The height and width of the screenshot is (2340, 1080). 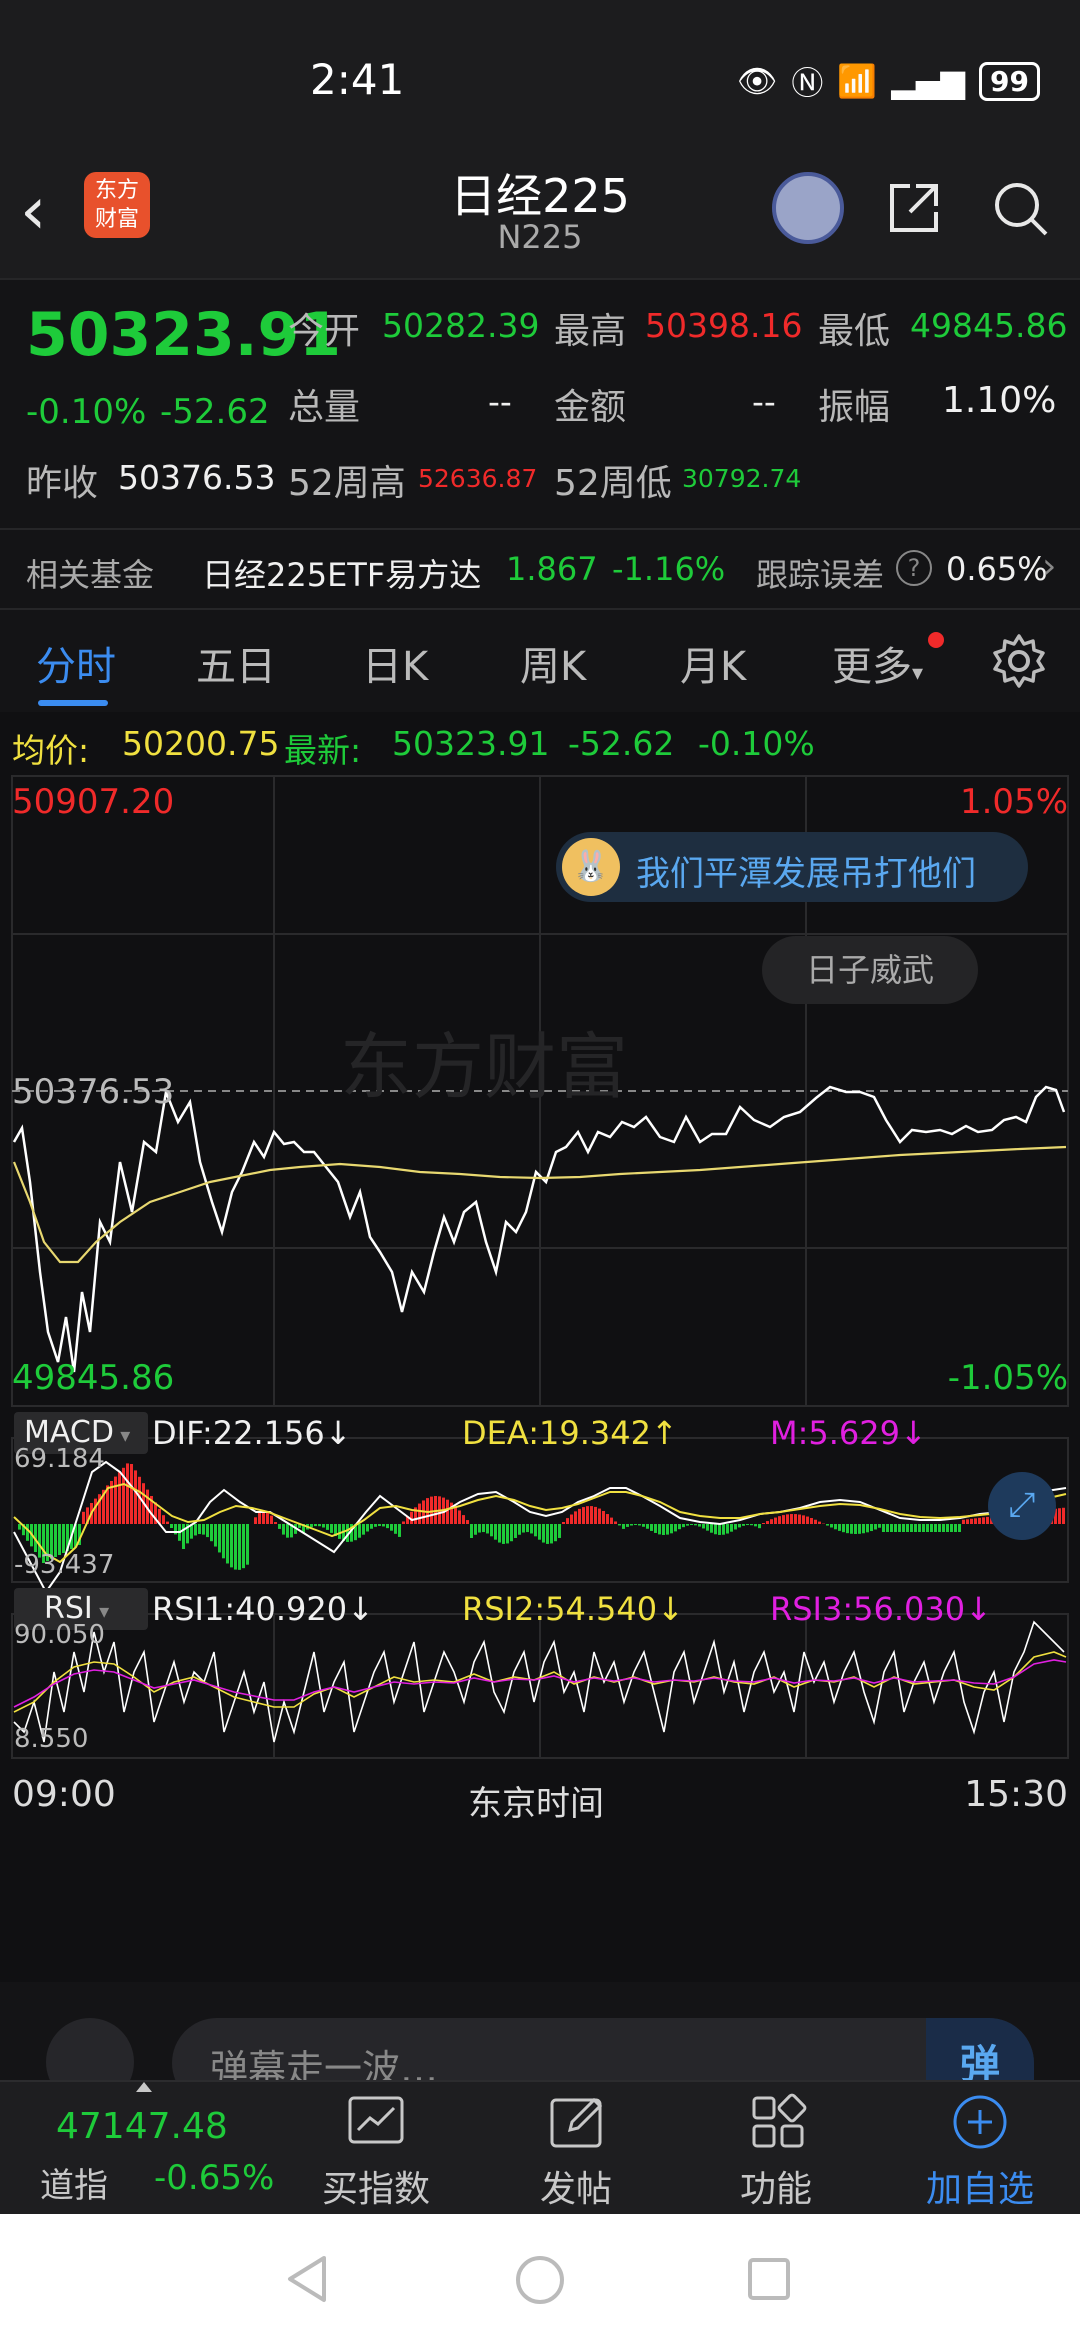 What do you see at coordinates (997, 569) in the screenshot?
I see `tracking-value: 0.65%` at bounding box center [997, 569].